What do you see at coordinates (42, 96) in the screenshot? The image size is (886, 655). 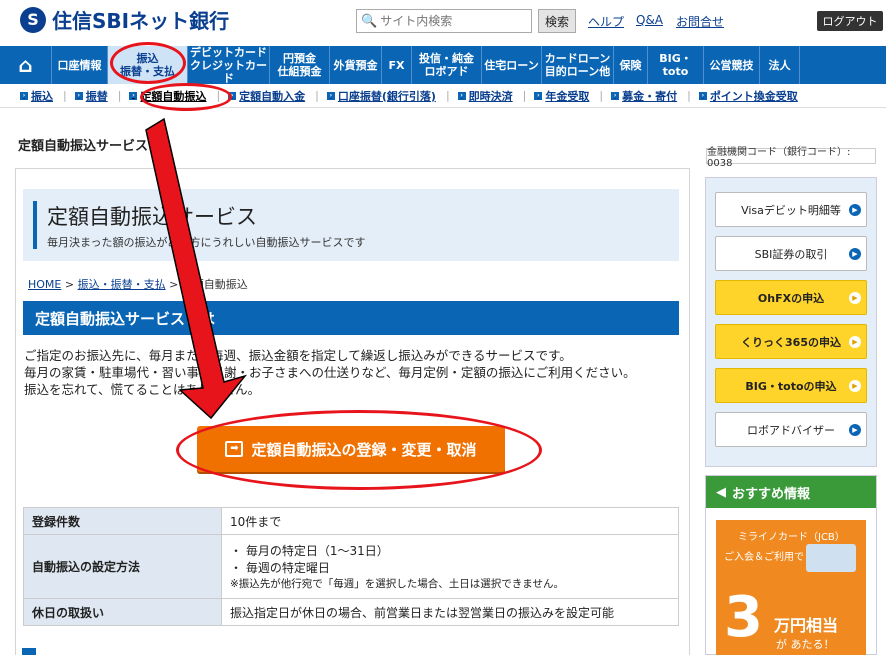 I see `subnav-label: 振込` at bounding box center [42, 96].